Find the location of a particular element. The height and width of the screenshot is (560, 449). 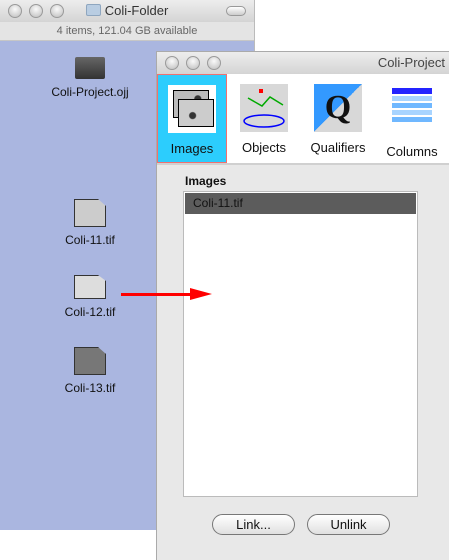

tab-label: Images is located at coordinates (192, 148).